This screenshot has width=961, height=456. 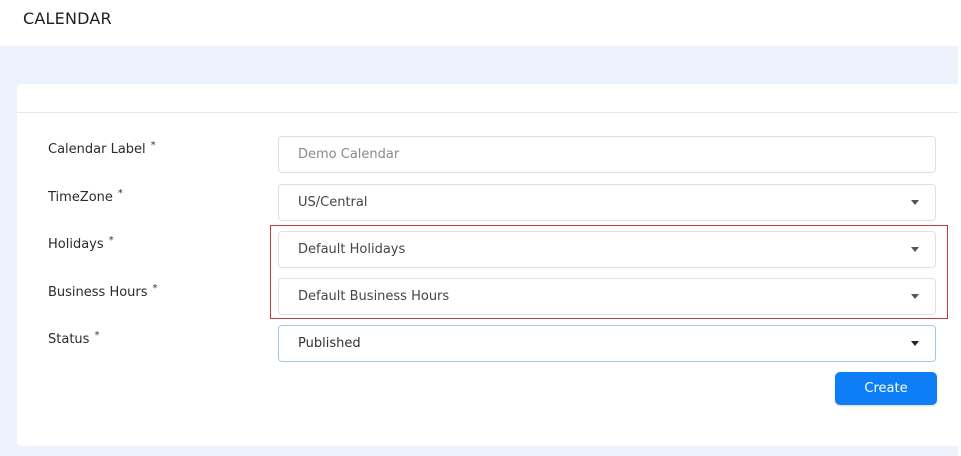 I want to click on business-hours-label: Business Hours *, so click(x=103, y=291).